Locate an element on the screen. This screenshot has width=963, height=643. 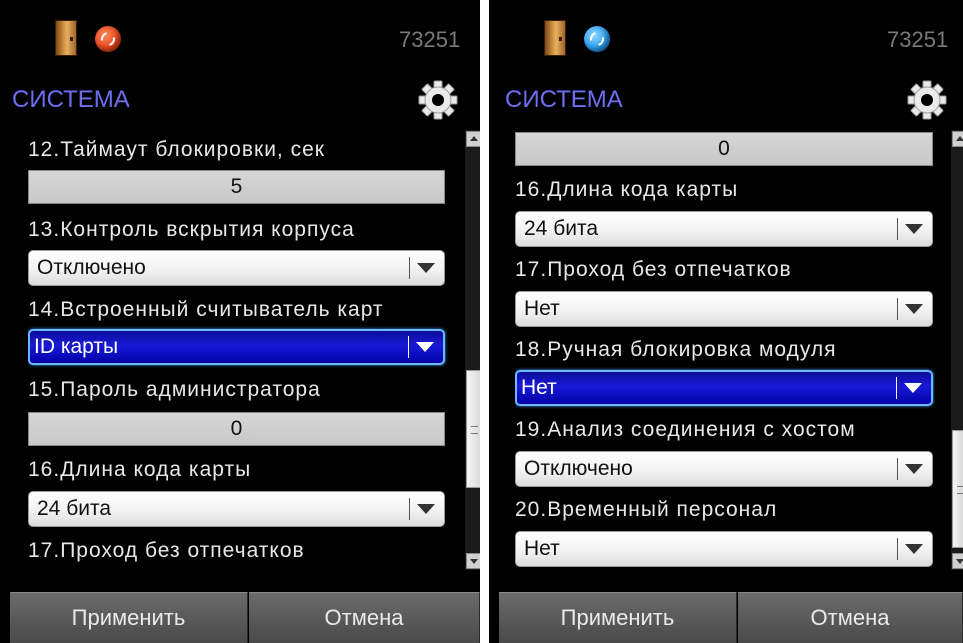
card-reader-select: ID карты is located at coordinates (236, 347).